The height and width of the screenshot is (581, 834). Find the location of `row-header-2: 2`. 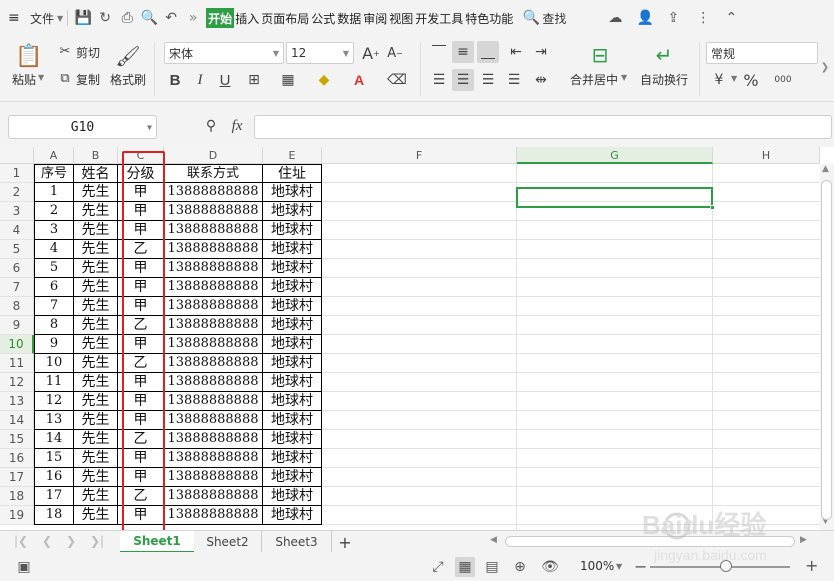

row-header-2: 2 is located at coordinates (17, 192).